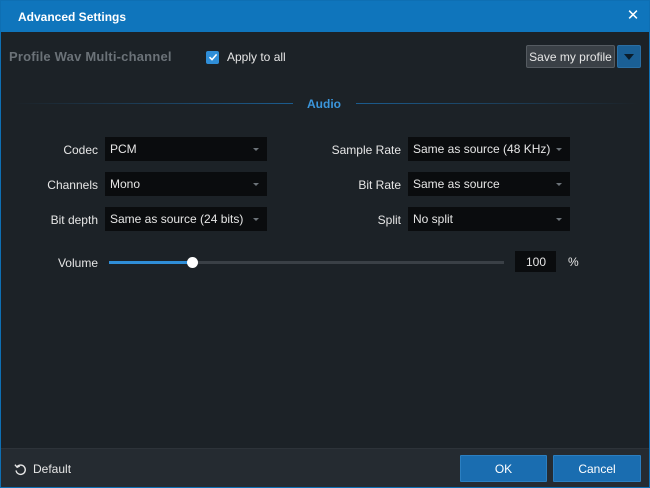 This screenshot has width=650, height=488. What do you see at coordinates (573, 262) in the screenshot?
I see `volume-unit: %` at bounding box center [573, 262].